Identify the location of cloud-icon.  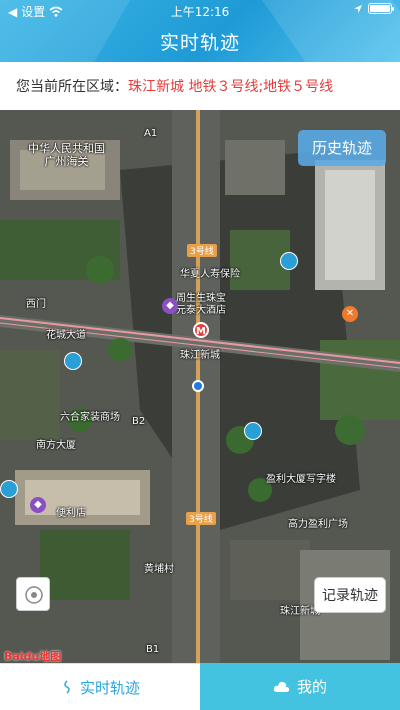
(281, 686).